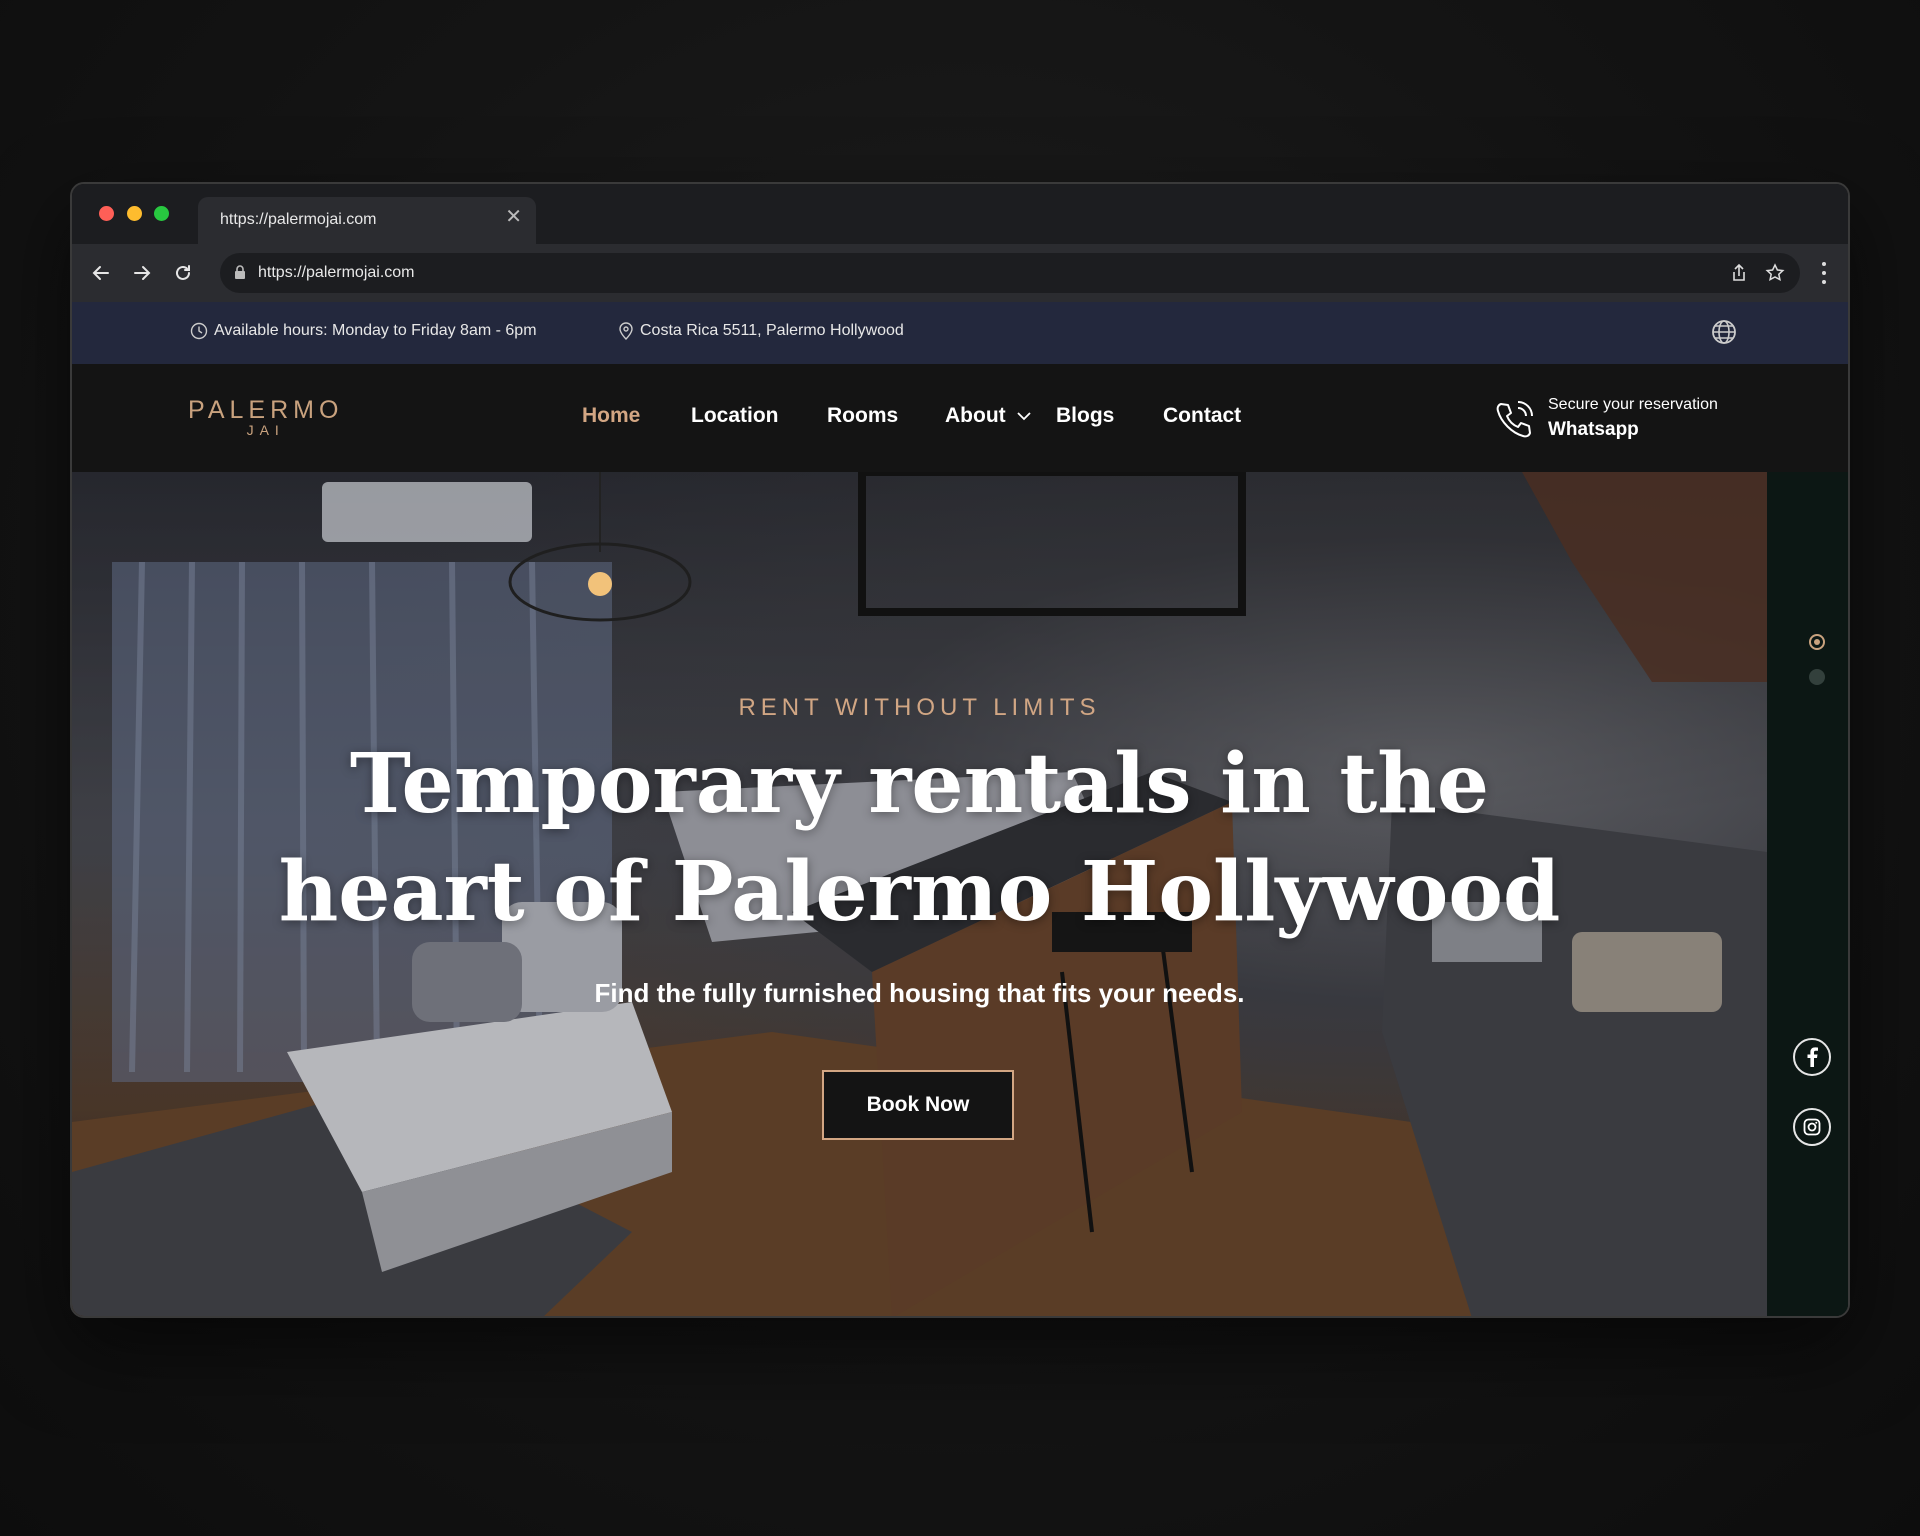  Describe the element at coordinates (183, 273) in the screenshot. I see `reload-icon` at that location.